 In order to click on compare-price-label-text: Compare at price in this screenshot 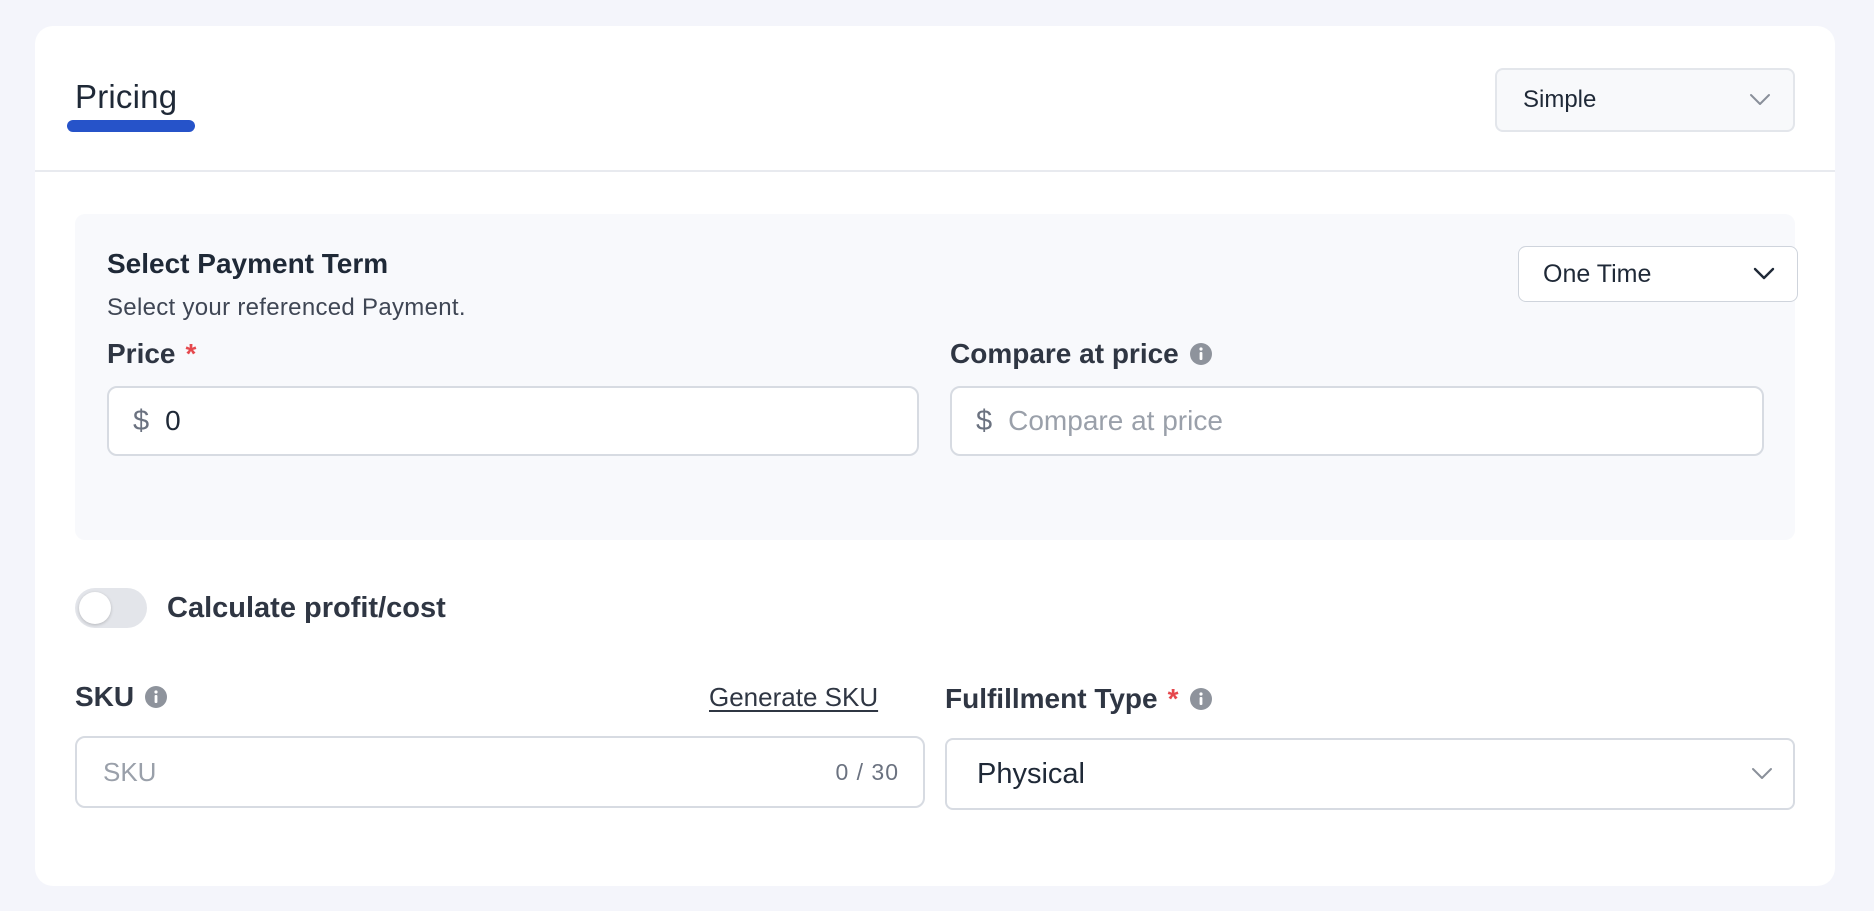, I will do `click(1064, 353)`.